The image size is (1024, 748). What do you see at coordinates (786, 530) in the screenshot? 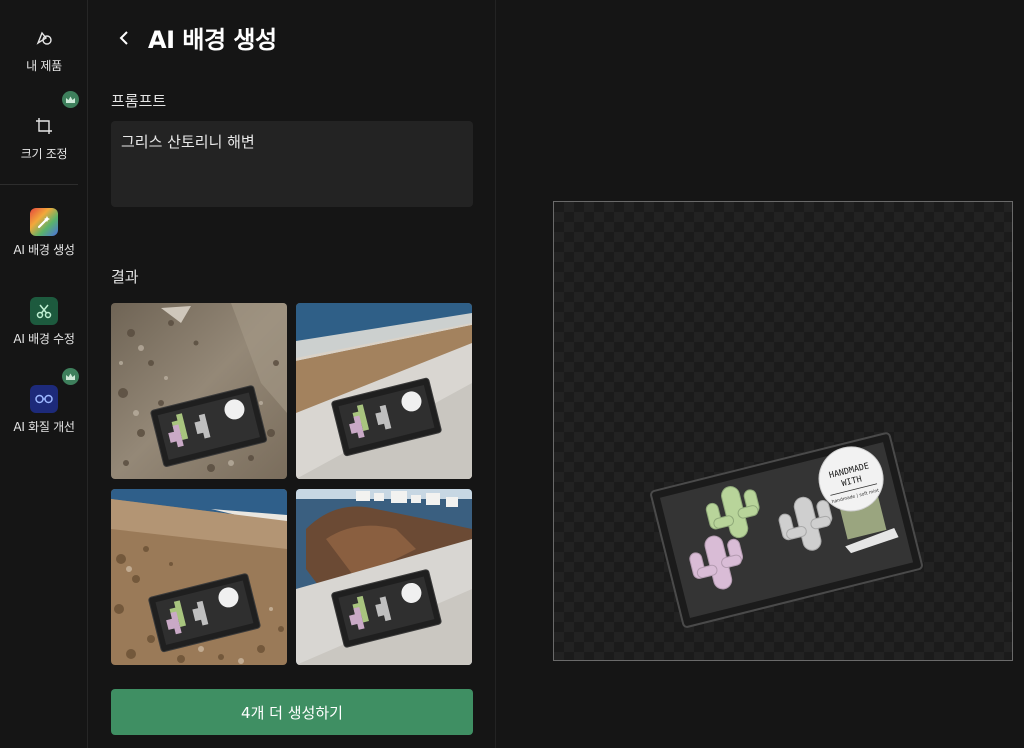
I see `product-image: HANDMADE WITH handmade | soft mint` at bounding box center [786, 530].